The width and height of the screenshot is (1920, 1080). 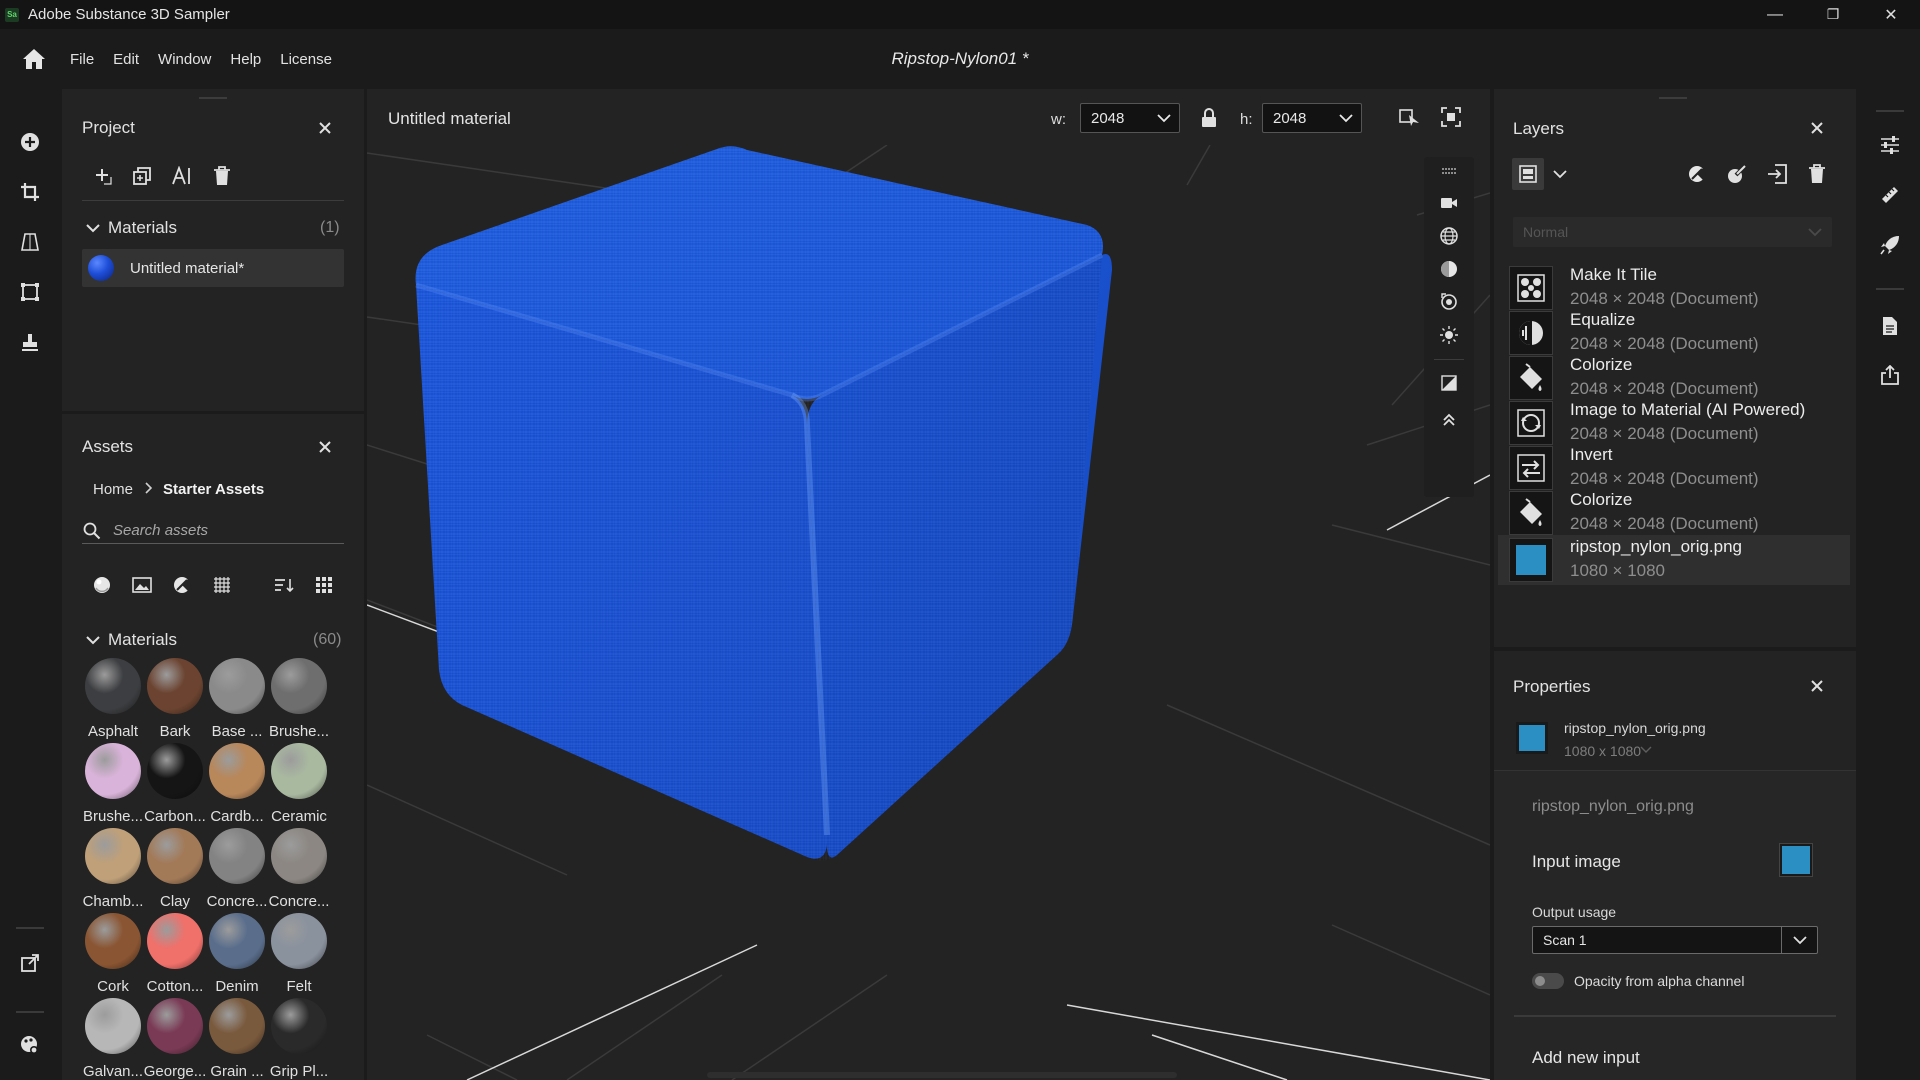 What do you see at coordinates (1891, 14) in the screenshot?
I see `close-window-button: ✕` at bounding box center [1891, 14].